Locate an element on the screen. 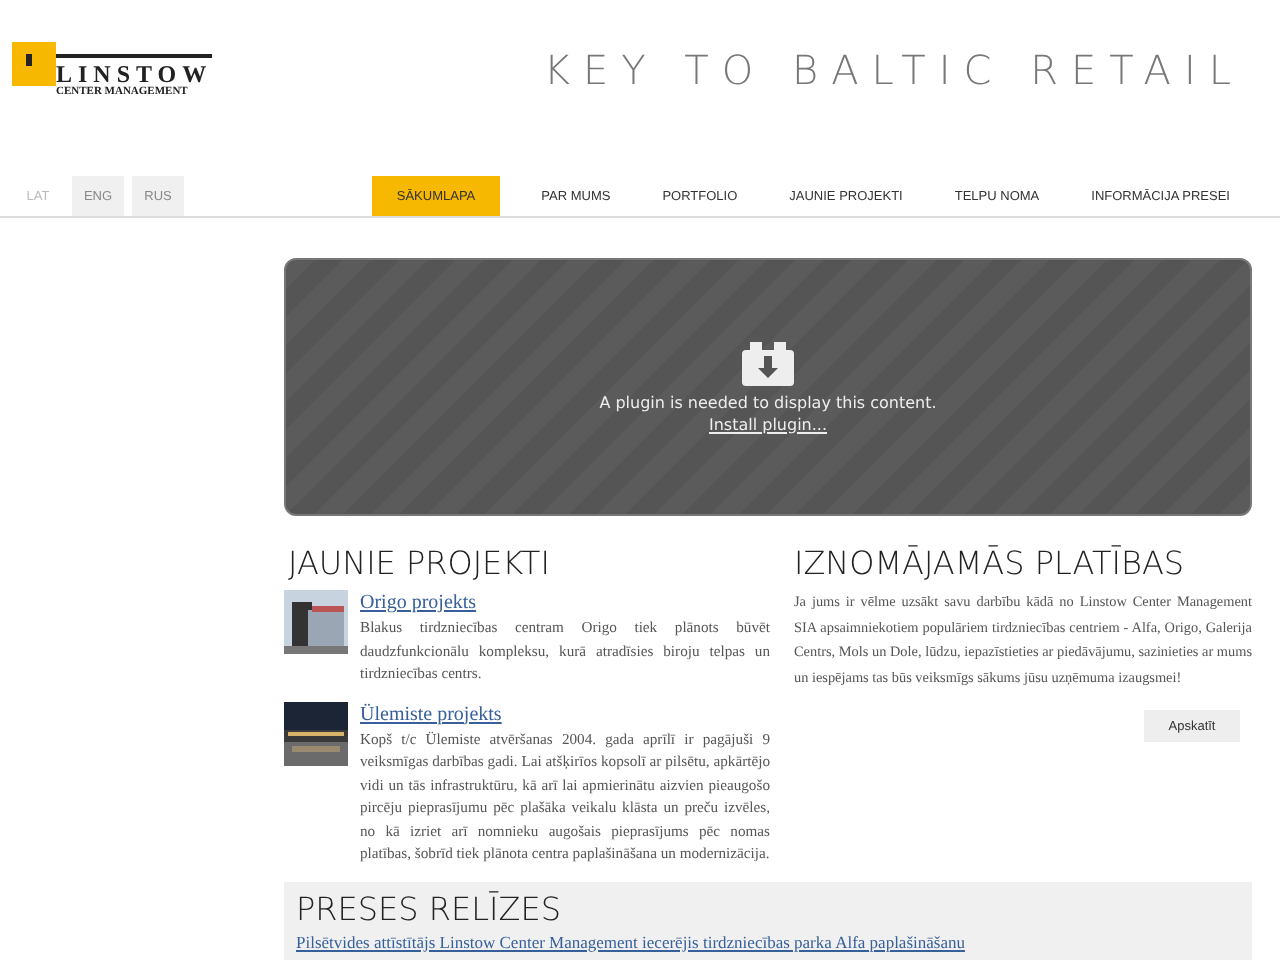 The image size is (1280, 960). logo-name: LINSTOW is located at coordinates (134, 73).